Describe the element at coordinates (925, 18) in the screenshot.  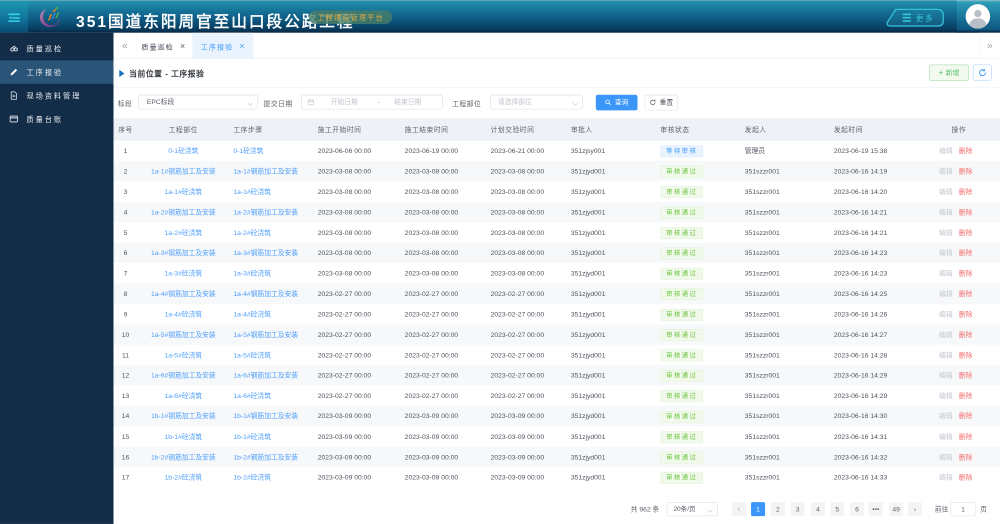
I see `svg-text: 更多` at that location.